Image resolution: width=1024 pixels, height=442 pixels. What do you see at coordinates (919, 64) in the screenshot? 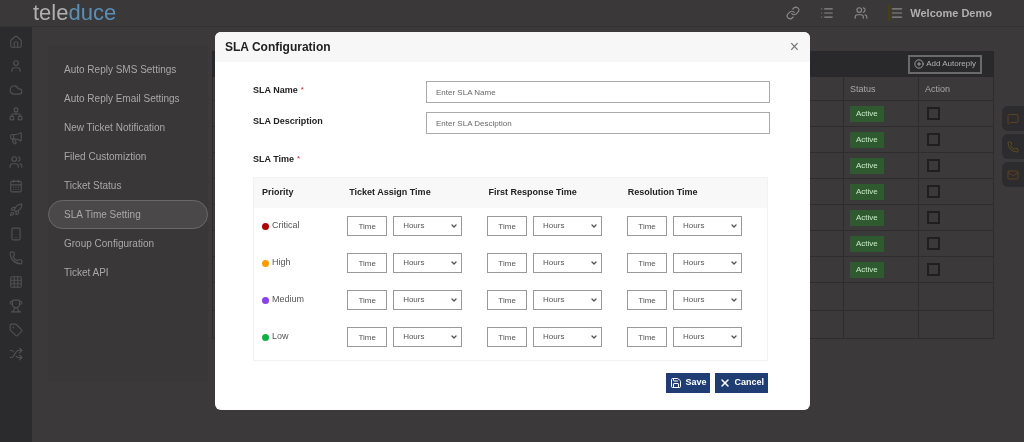
I see `plus-icon` at bounding box center [919, 64].